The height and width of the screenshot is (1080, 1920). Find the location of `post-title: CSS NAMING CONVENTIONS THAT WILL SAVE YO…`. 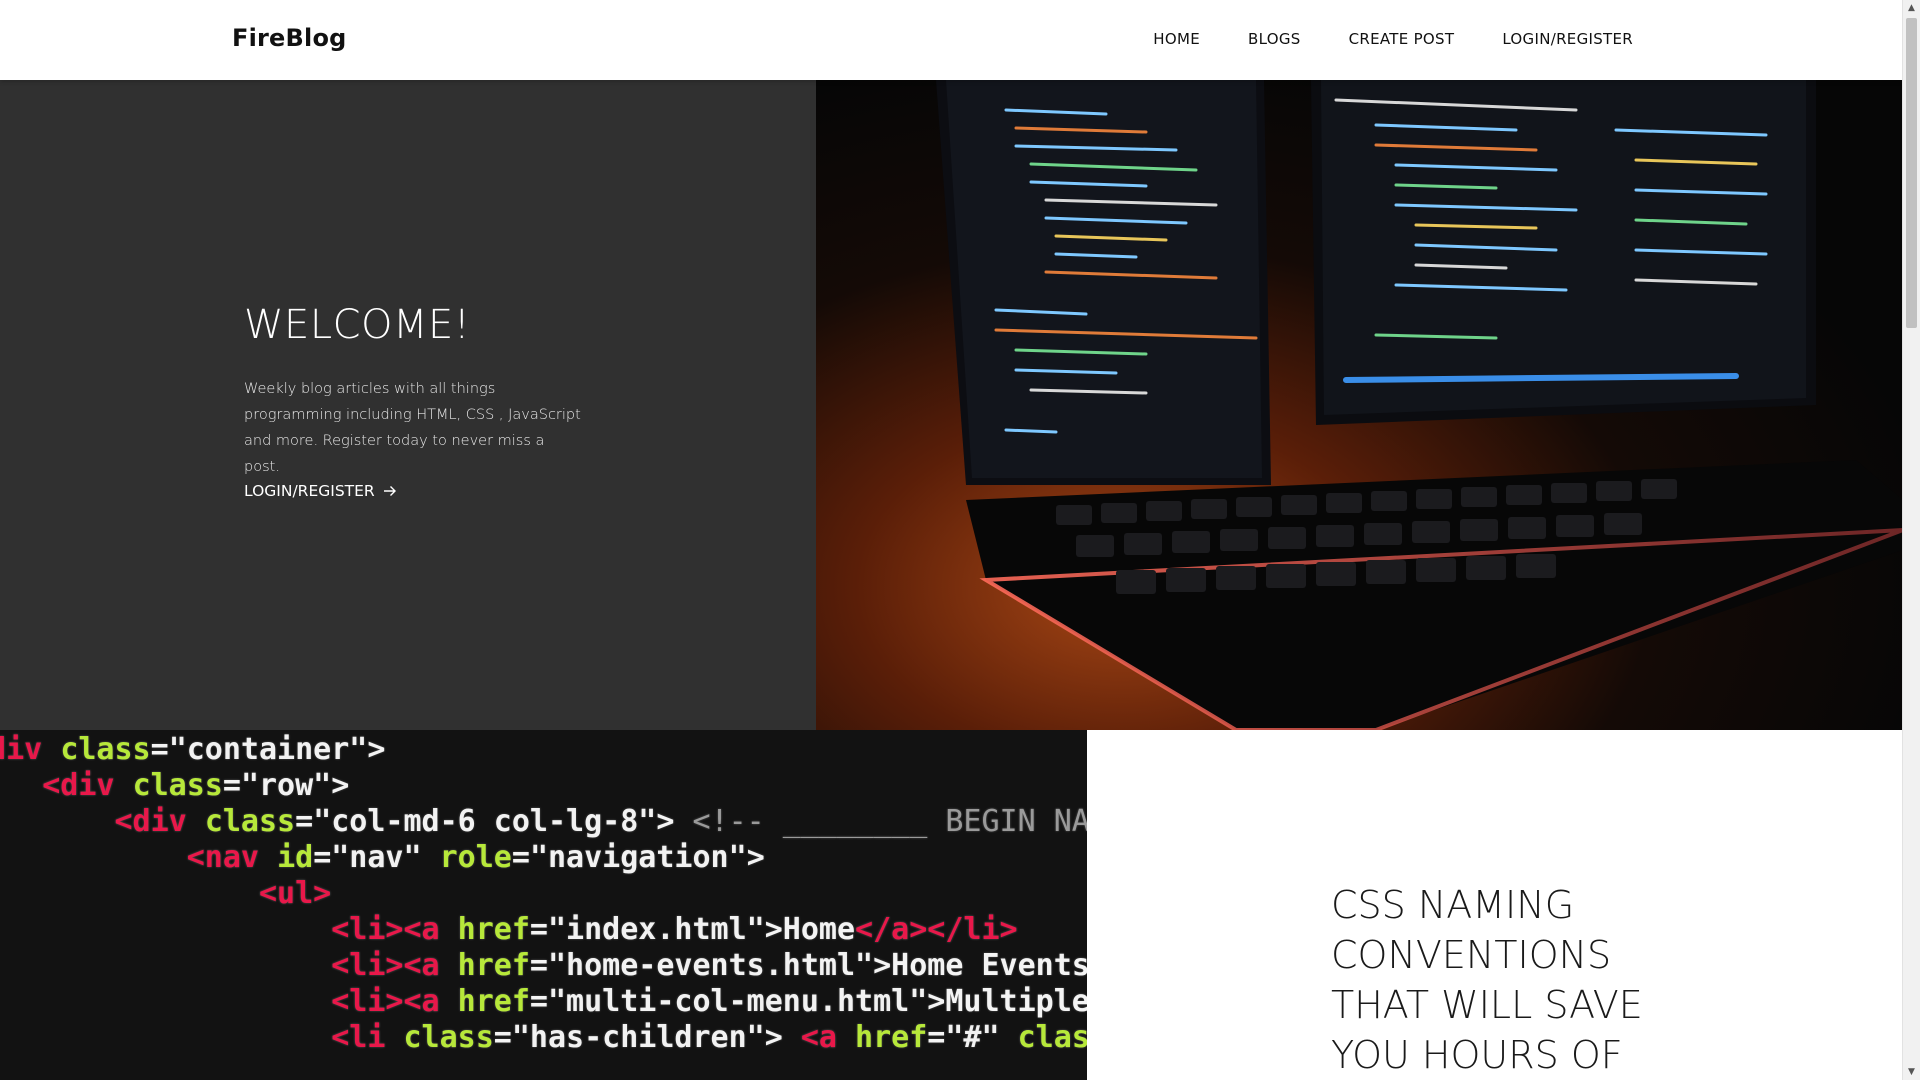

post-title: CSS NAMING CONVENTIONS THAT WILL SAVE YO… is located at coordinates (1501, 980).